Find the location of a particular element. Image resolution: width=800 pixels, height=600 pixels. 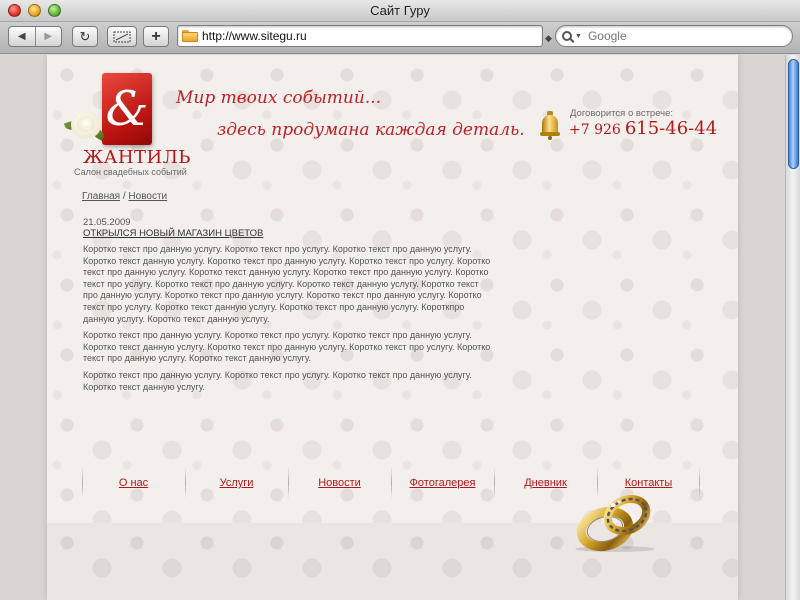

scrollbar-thumb is located at coordinates (793, 114).